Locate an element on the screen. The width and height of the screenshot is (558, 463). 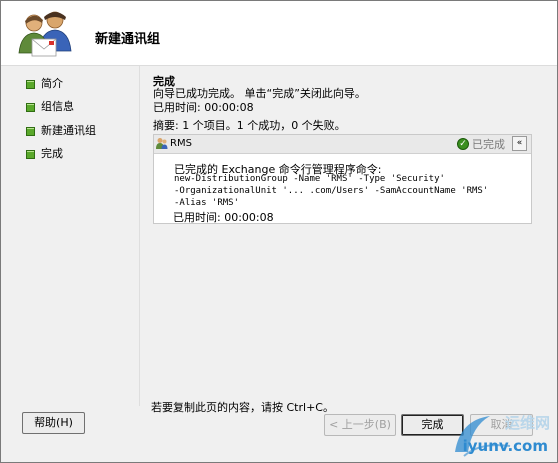
summary-text: 摘要: 1 个项目。1 个成功，0 个失败。 is located at coordinates (249, 125).